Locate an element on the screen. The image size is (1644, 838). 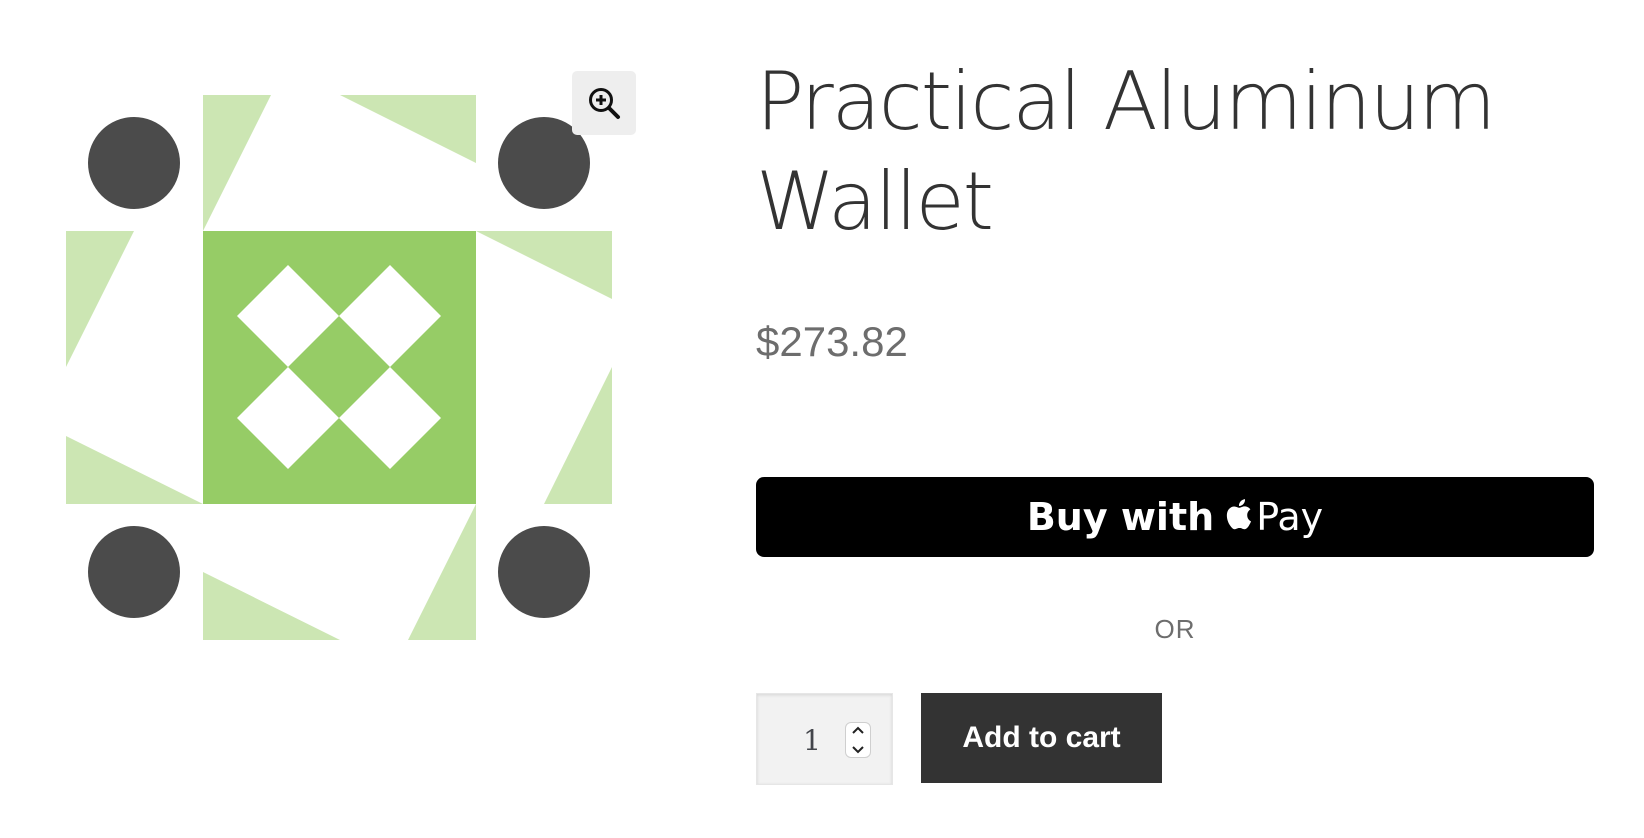
apple-logo-icon is located at coordinates (1239, 514).